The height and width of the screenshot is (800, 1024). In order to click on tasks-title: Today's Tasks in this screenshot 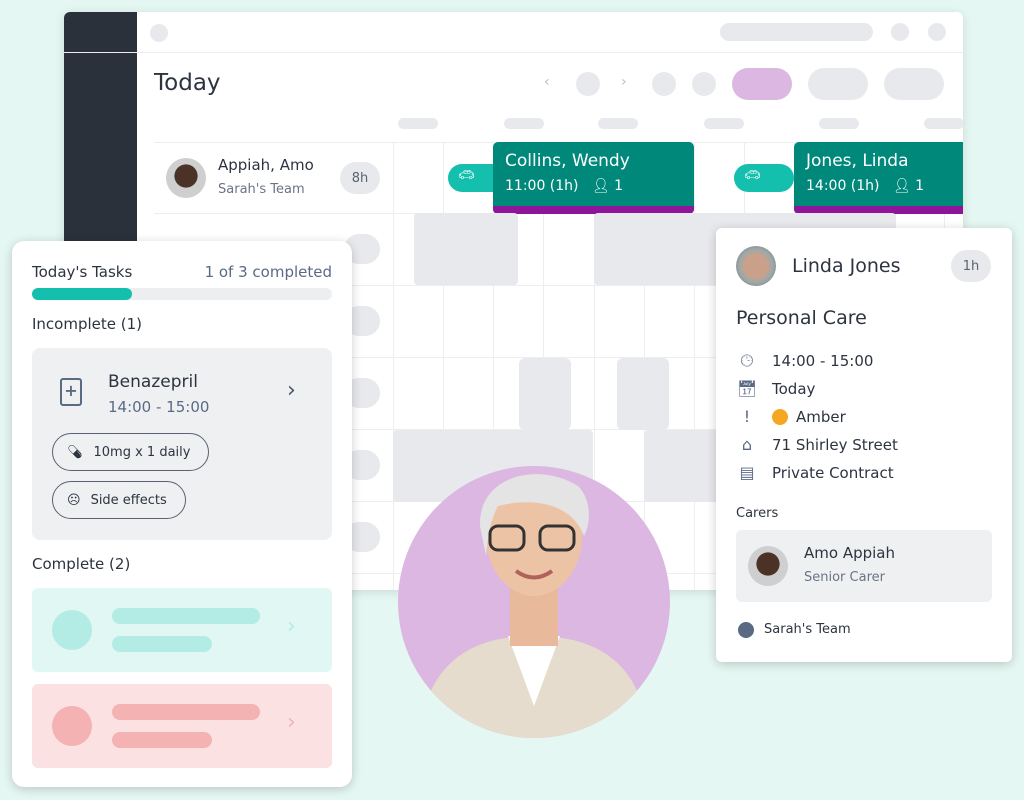, I will do `click(82, 272)`.